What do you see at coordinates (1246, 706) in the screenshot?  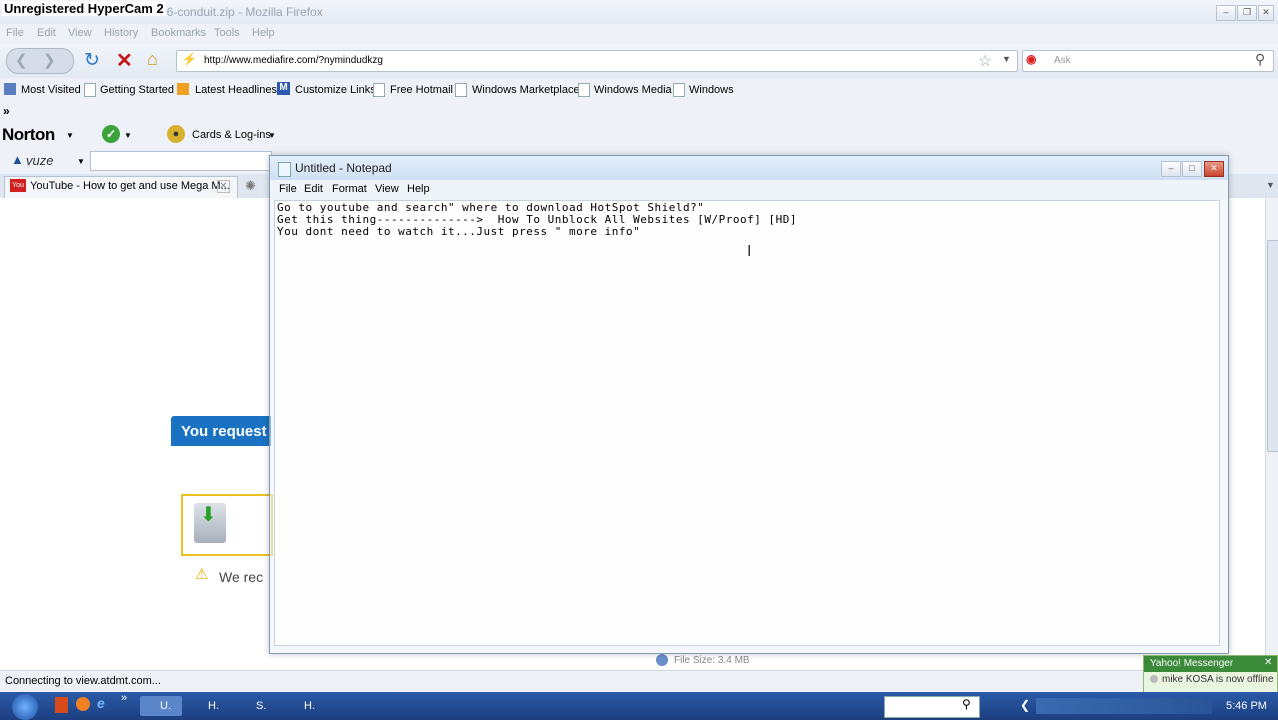 I see `taskbar-clock: 5:46 PM` at bounding box center [1246, 706].